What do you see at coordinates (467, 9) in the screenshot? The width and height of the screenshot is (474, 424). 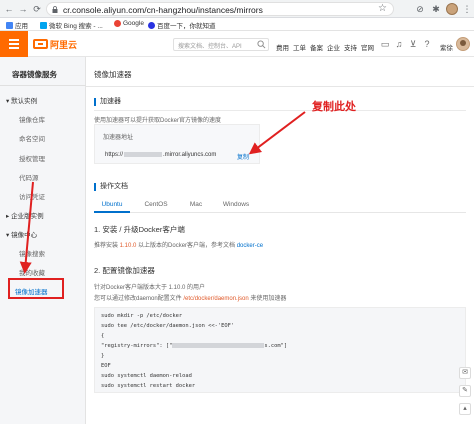 I see `more-icon: ⋮` at bounding box center [467, 9].